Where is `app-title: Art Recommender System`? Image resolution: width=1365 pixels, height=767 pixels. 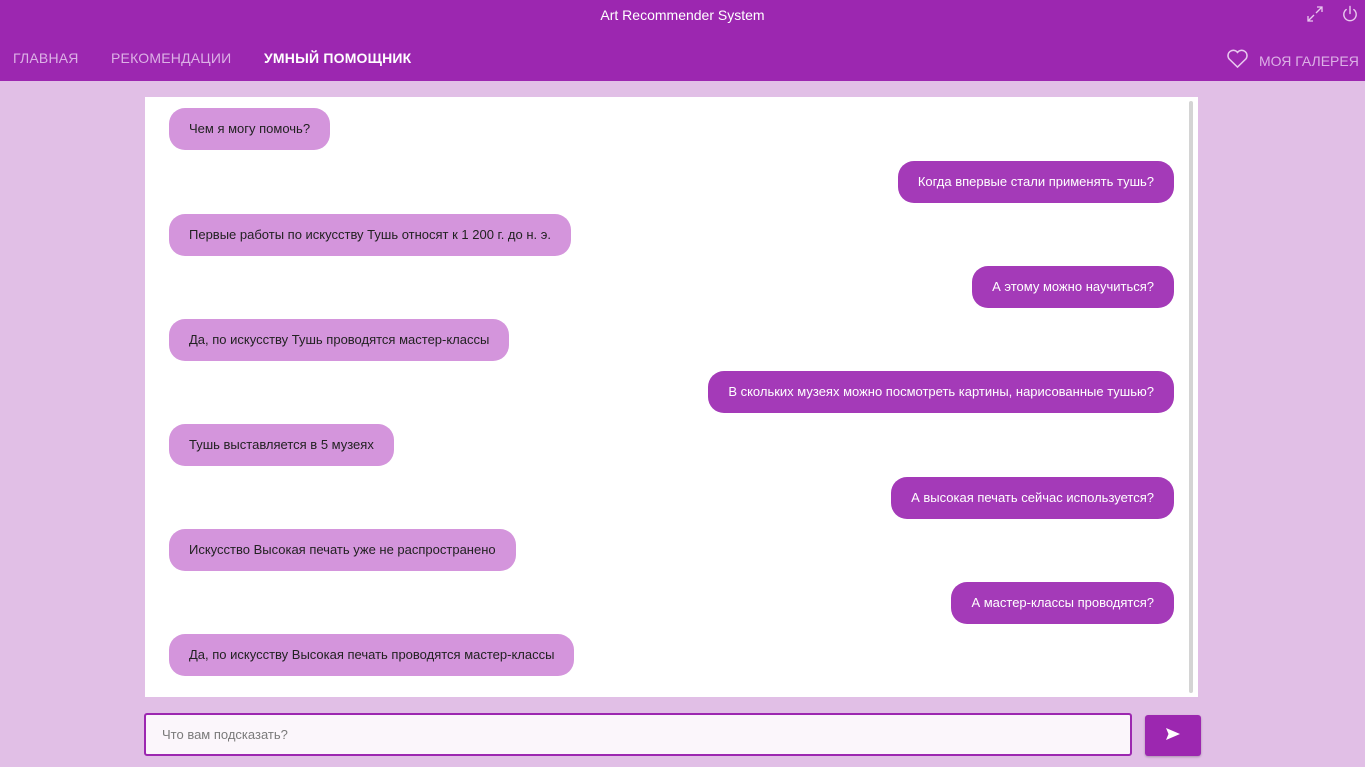
app-title: Art Recommender System is located at coordinates (682, 15).